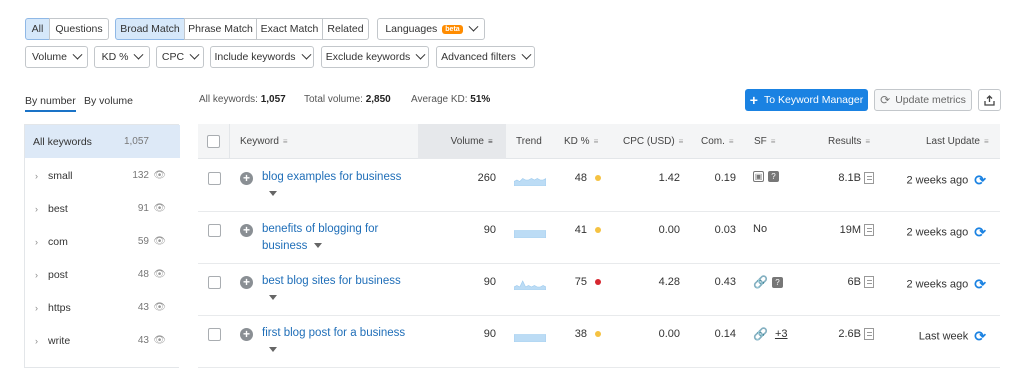 Image resolution: width=1024 pixels, height=368 pixels. What do you see at coordinates (79, 29) in the screenshot?
I see `tab-questions: Questions` at bounding box center [79, 29].